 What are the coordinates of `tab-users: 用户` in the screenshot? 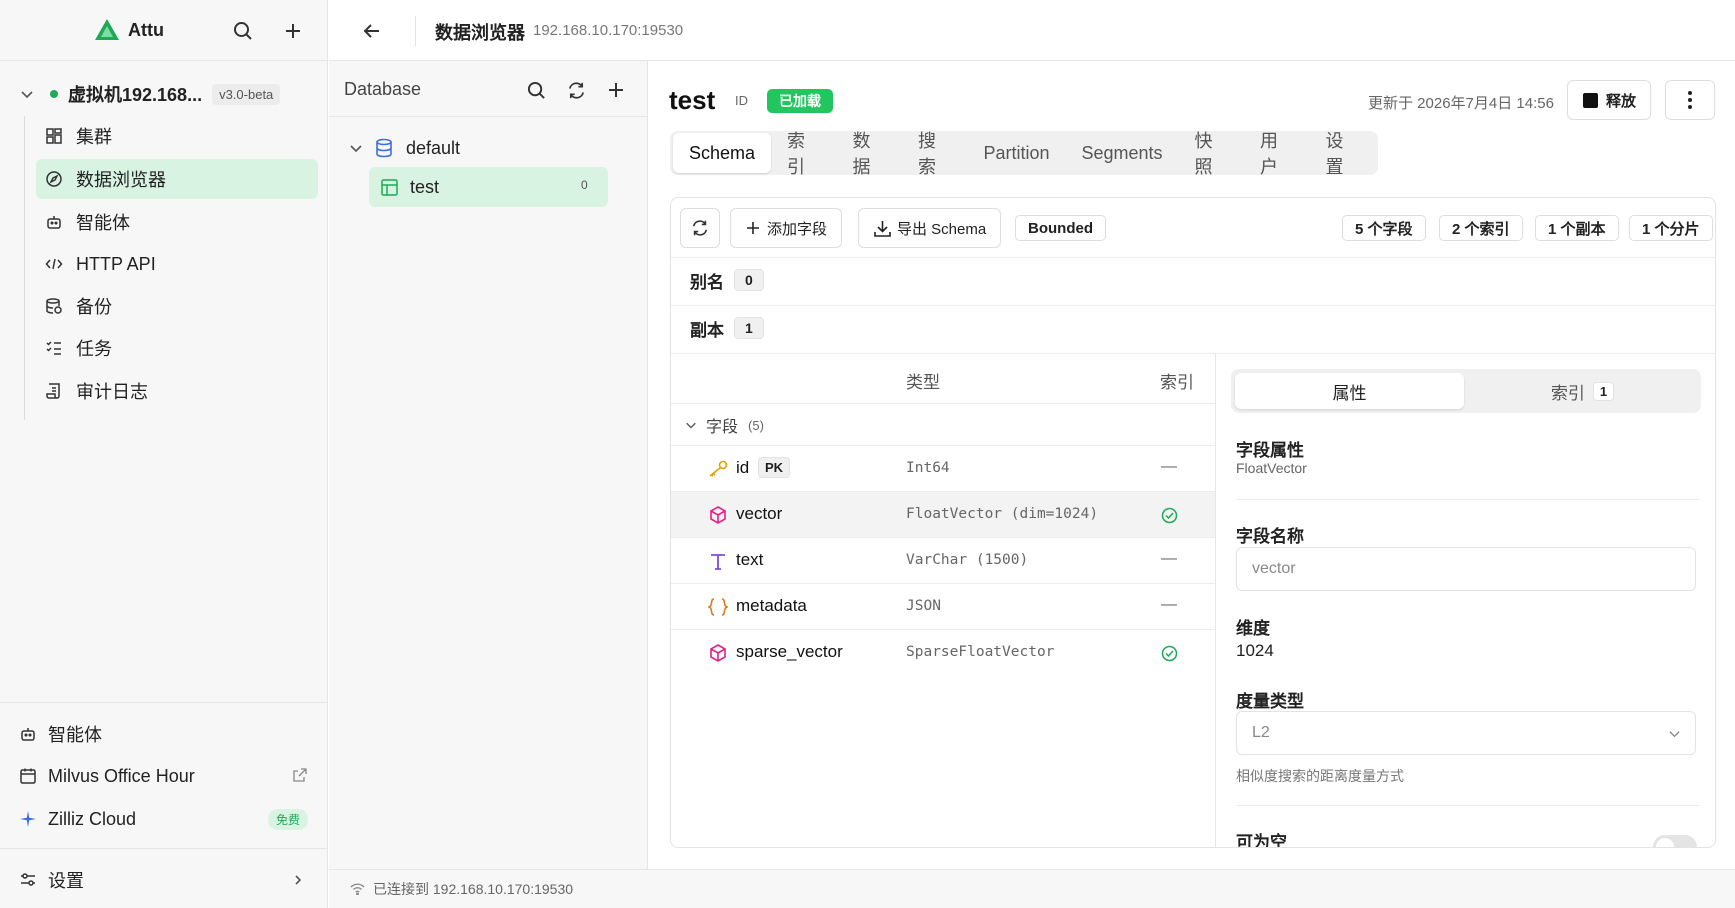 It's located at (1276, 154).